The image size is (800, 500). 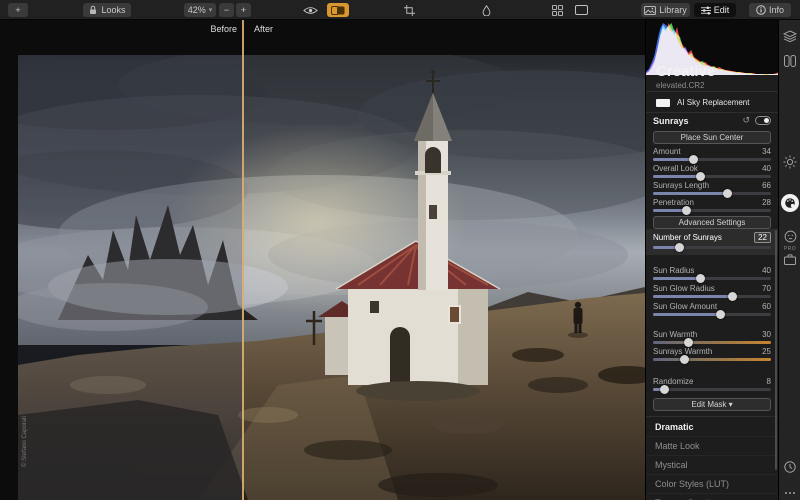 What do you see at coordinates (671, 465) in the screenshot?
I see `section-label: Mystical` at bounding box center [671, 465].